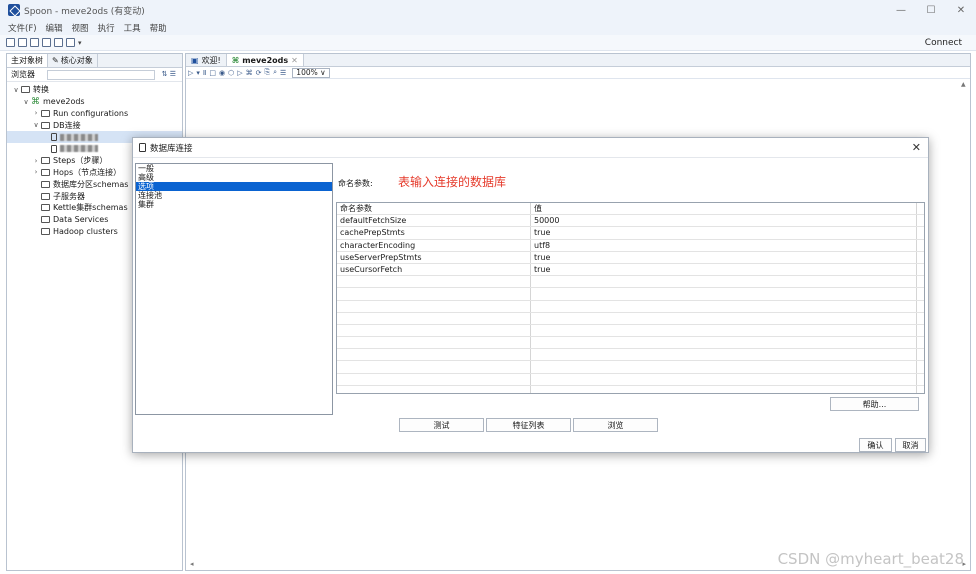 This screenshot has width=976, height=574. Describe the element at coordinates (212, 73) in the screenshot. I see `stop-icon: □` at that location.